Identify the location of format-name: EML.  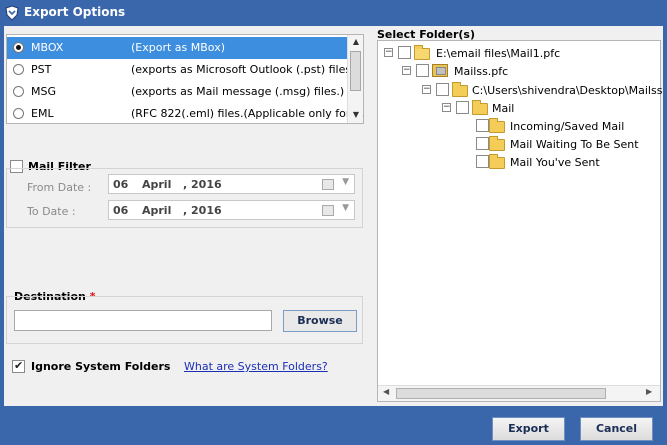
(42, 113).